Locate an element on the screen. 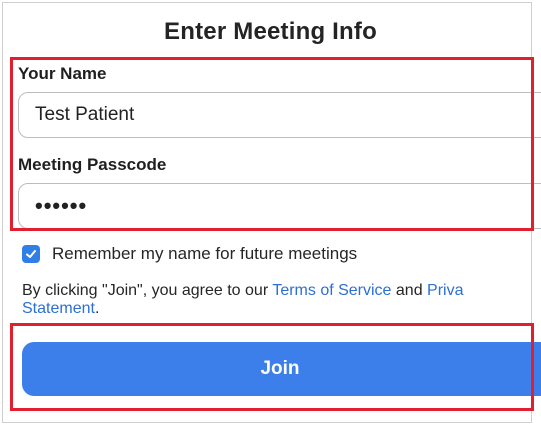 Image resolution: width=541 pixels, height=425 pixels. remember-name-row: Remember my name for future meetings is located at coordinates (189, 254).